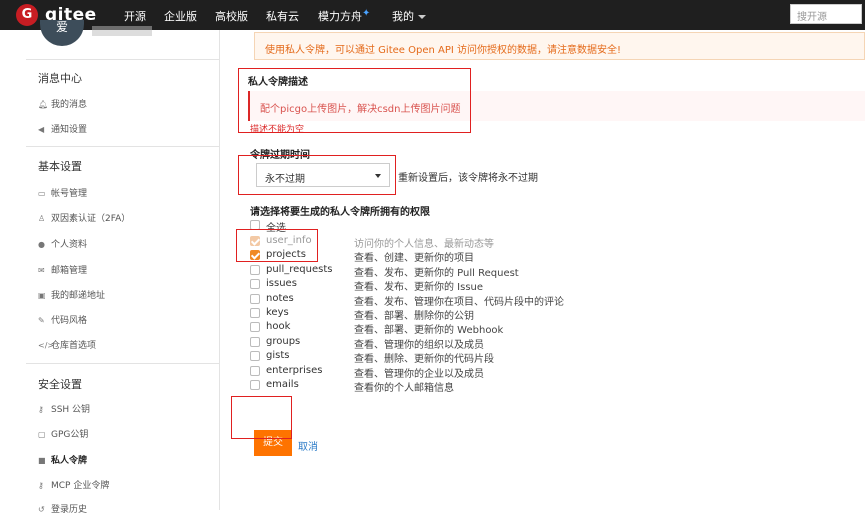  What do you see at coordinates (530, 372) in the screenshot?
I see `permission-row-enterprises: enterprises 查看、管理你的企业以及成员` at bounding box center [530, 372].